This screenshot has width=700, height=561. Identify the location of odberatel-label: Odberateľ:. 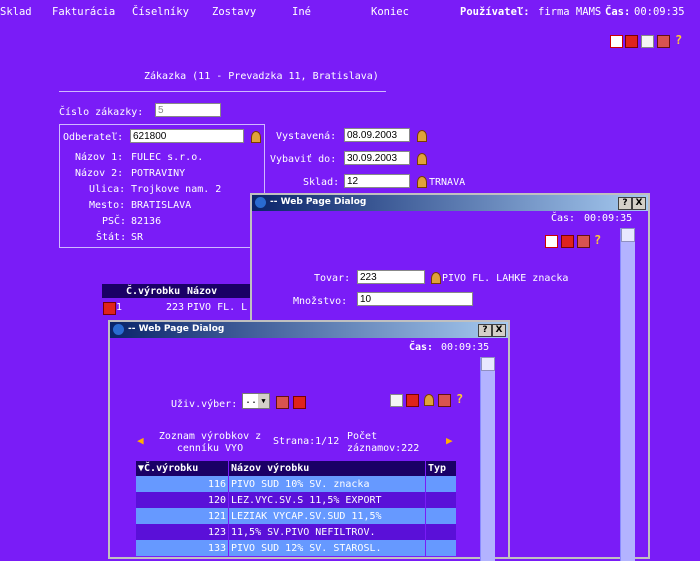
(93, 137).